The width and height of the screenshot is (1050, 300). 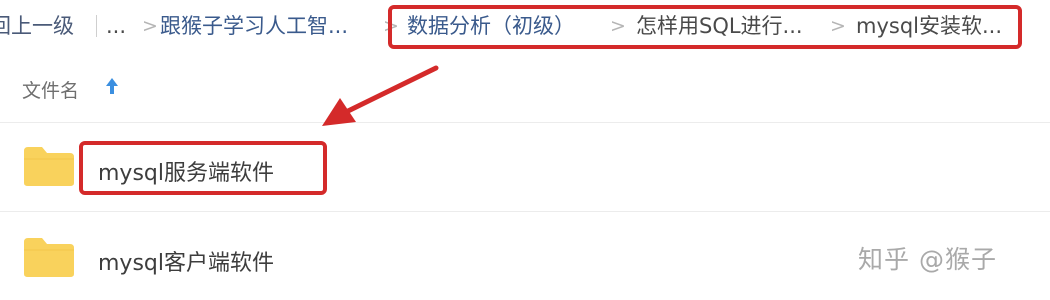 I want to click on file-highlight-box, so click(x=203, y=168).